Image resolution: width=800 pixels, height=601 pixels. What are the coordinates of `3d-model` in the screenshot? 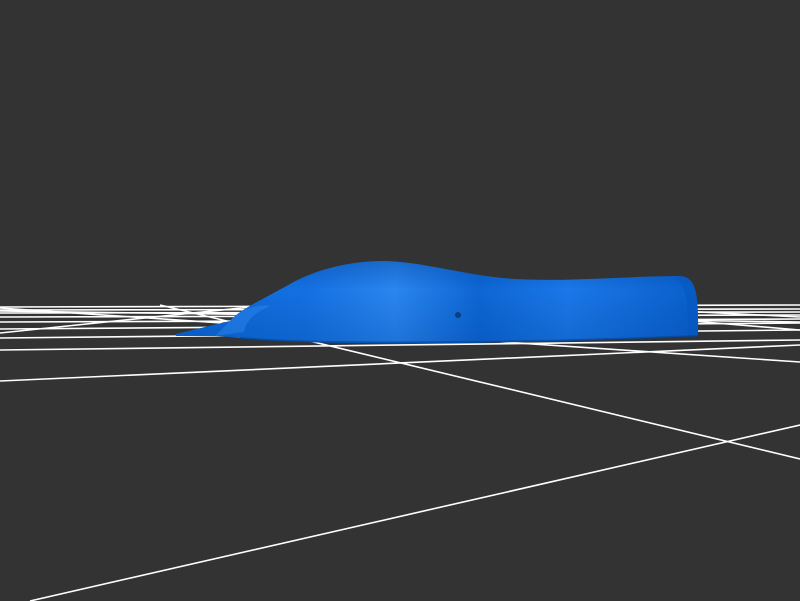 It's located at (437, 302).